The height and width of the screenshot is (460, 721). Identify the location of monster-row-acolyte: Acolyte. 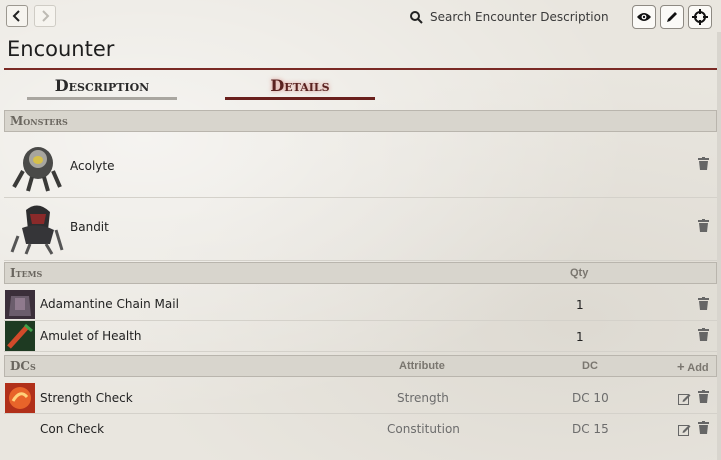
(360, 166).